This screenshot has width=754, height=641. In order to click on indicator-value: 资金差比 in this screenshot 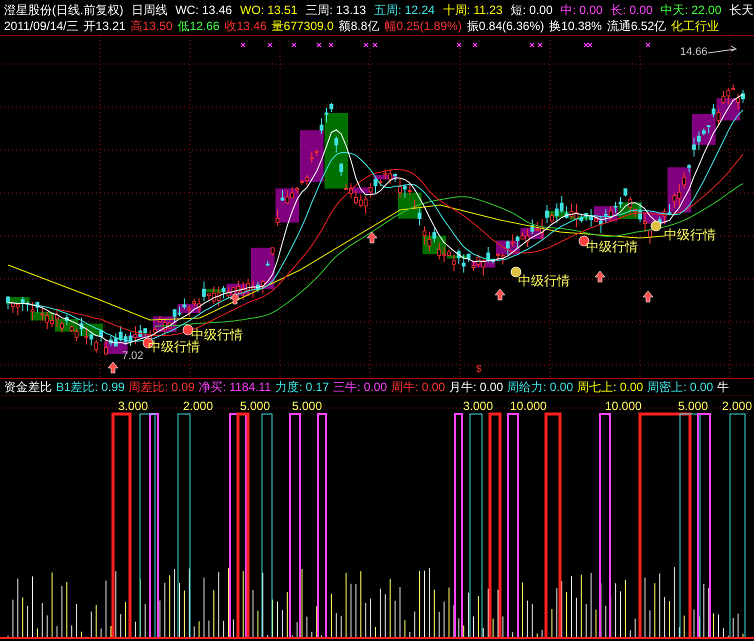, I will do `click(28, 387)`.